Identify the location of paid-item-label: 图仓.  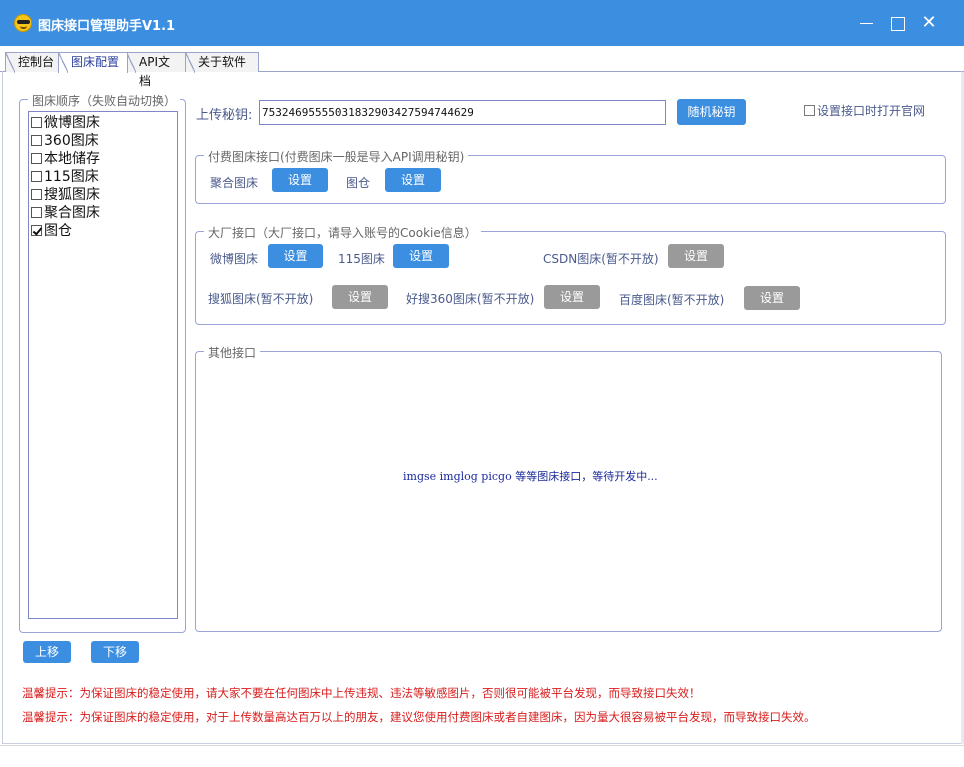
(358, 183).